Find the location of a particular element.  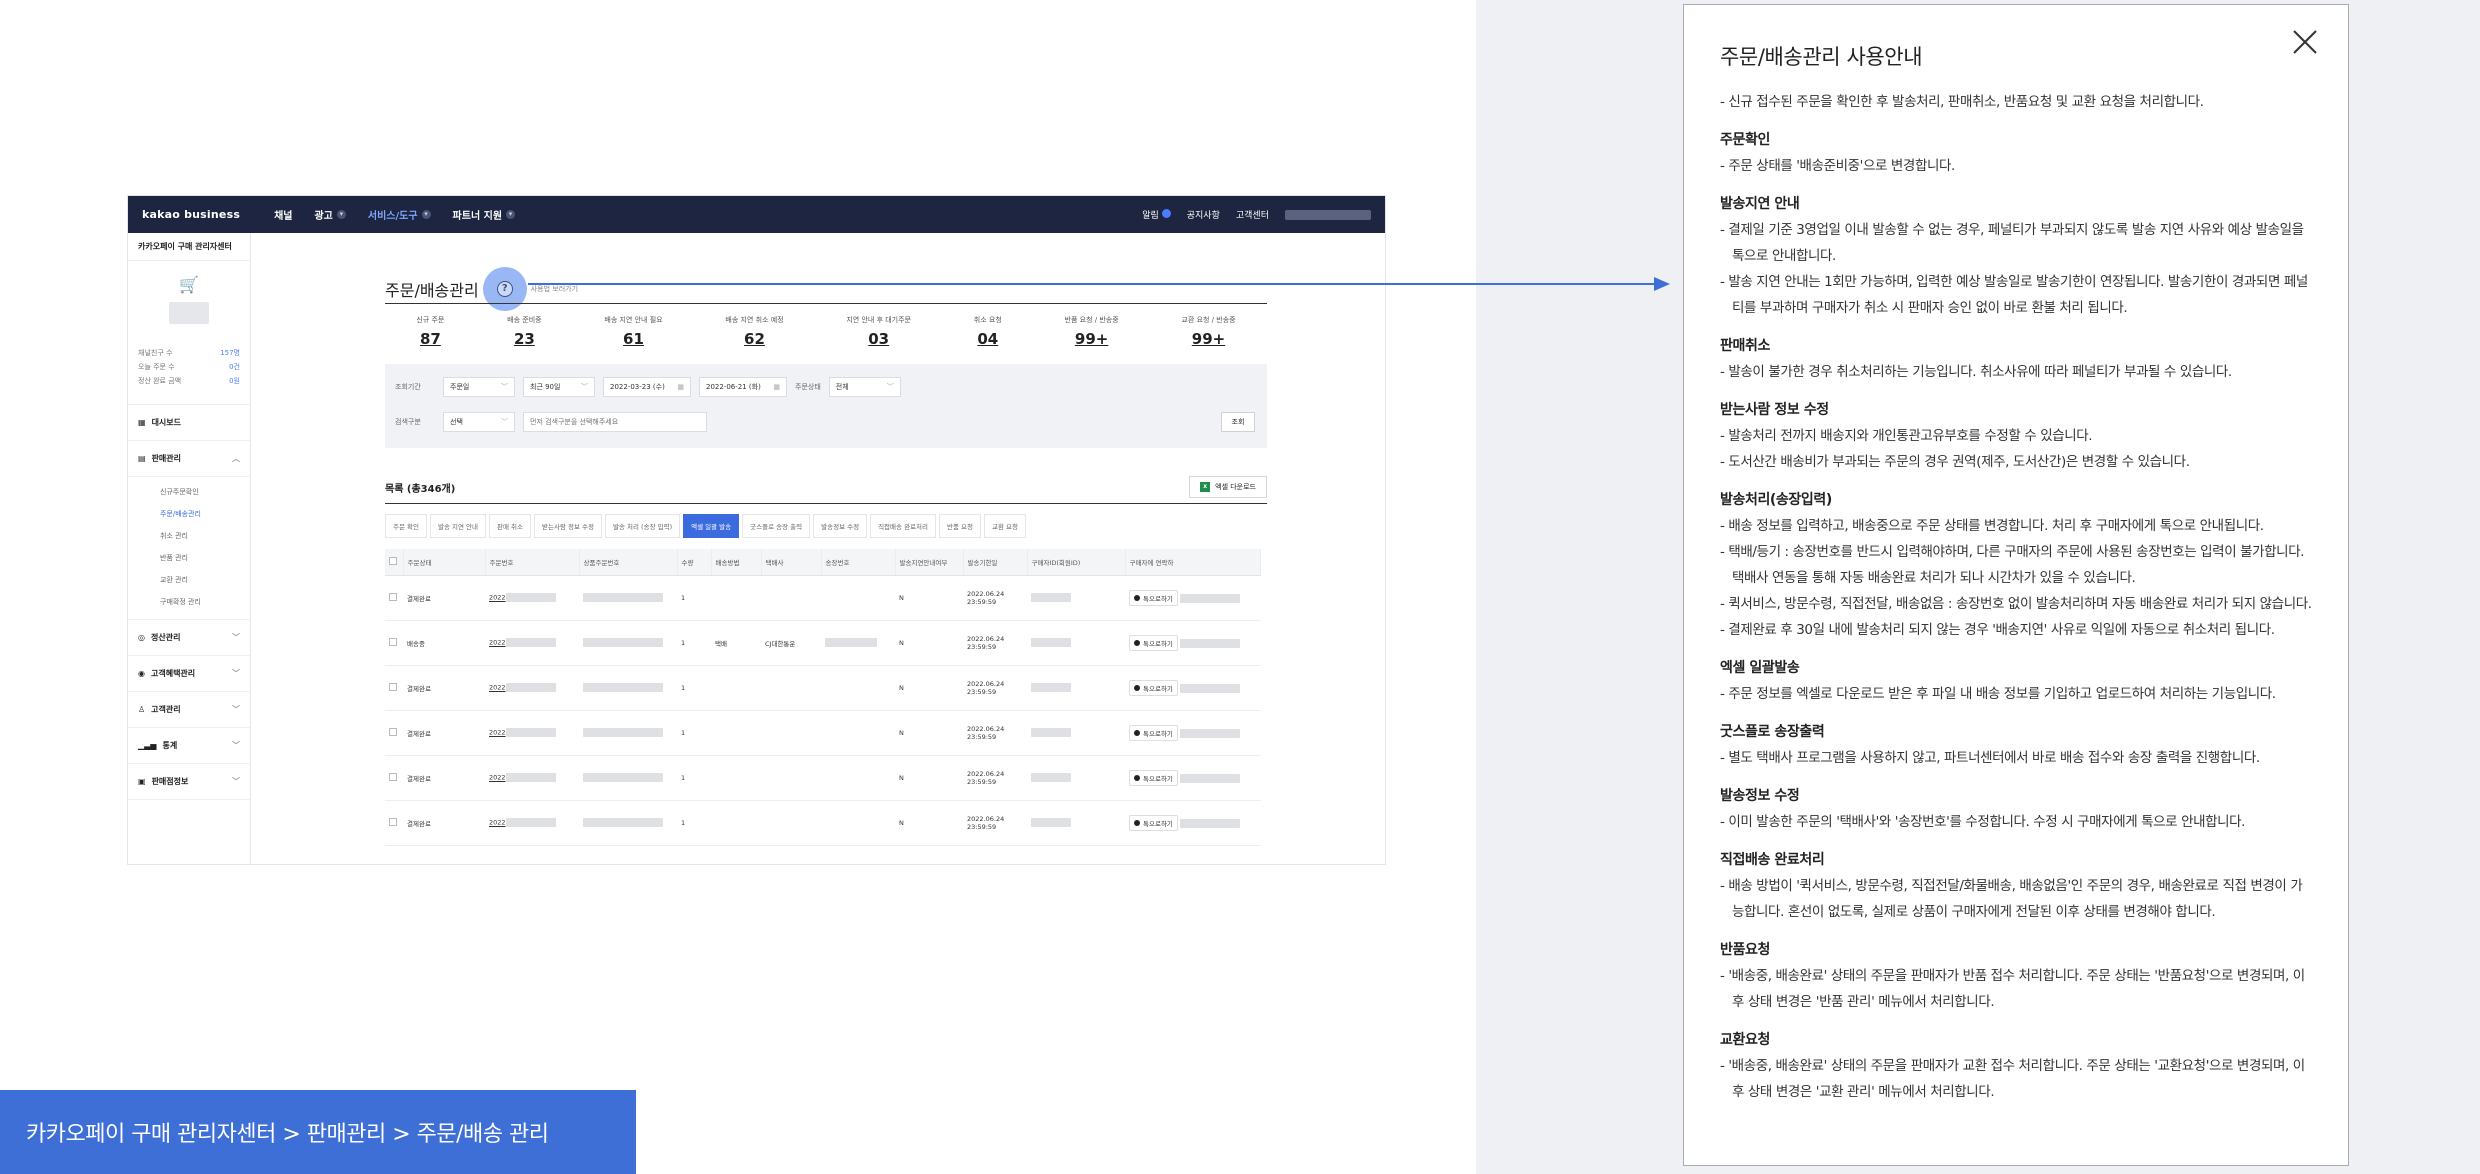

status-waiting: 지연 안내 후 대기주문 03 is located at coordinates (878, 331).